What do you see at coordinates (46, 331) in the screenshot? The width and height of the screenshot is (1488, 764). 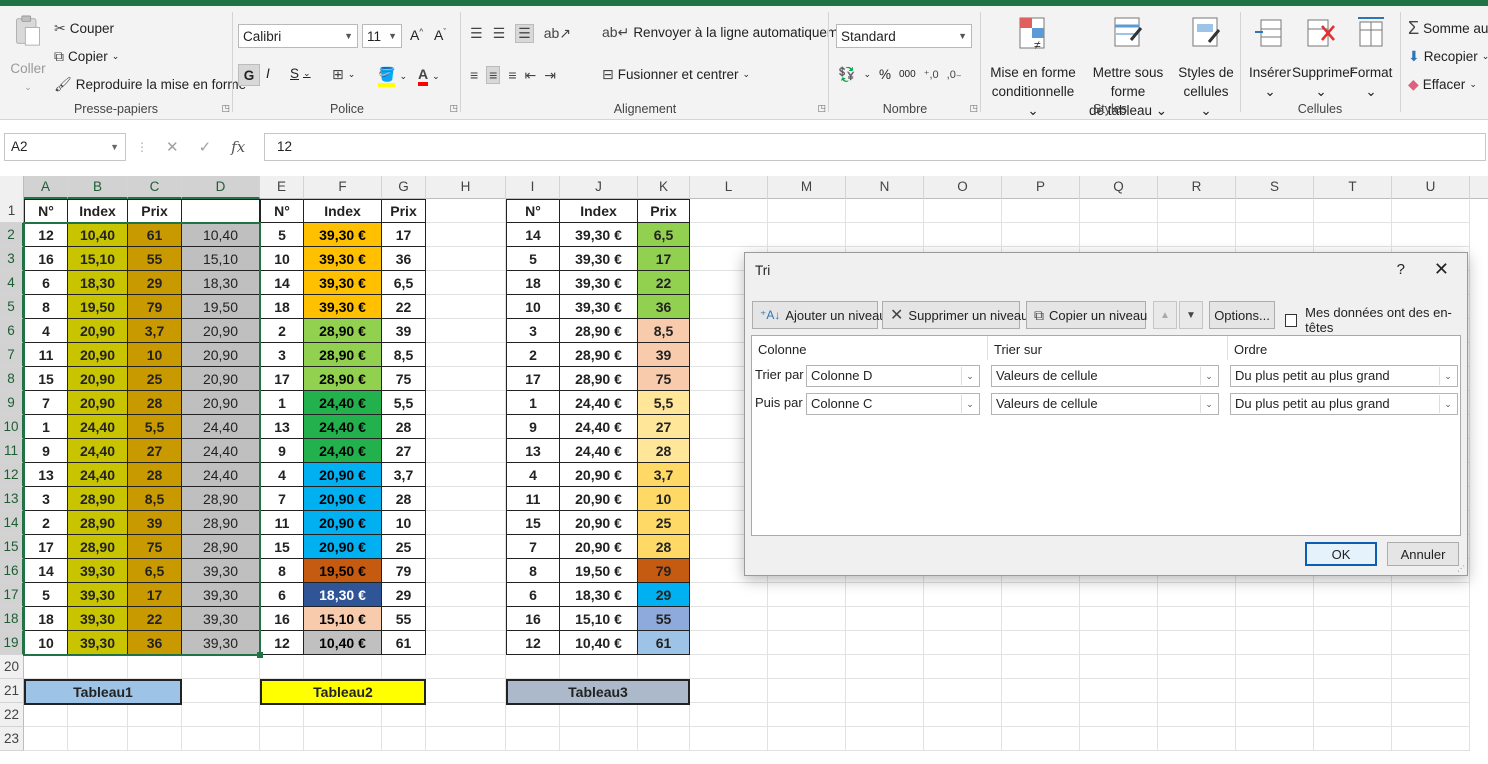 I see `table-cell: 4` at bounding box center [46, 331].